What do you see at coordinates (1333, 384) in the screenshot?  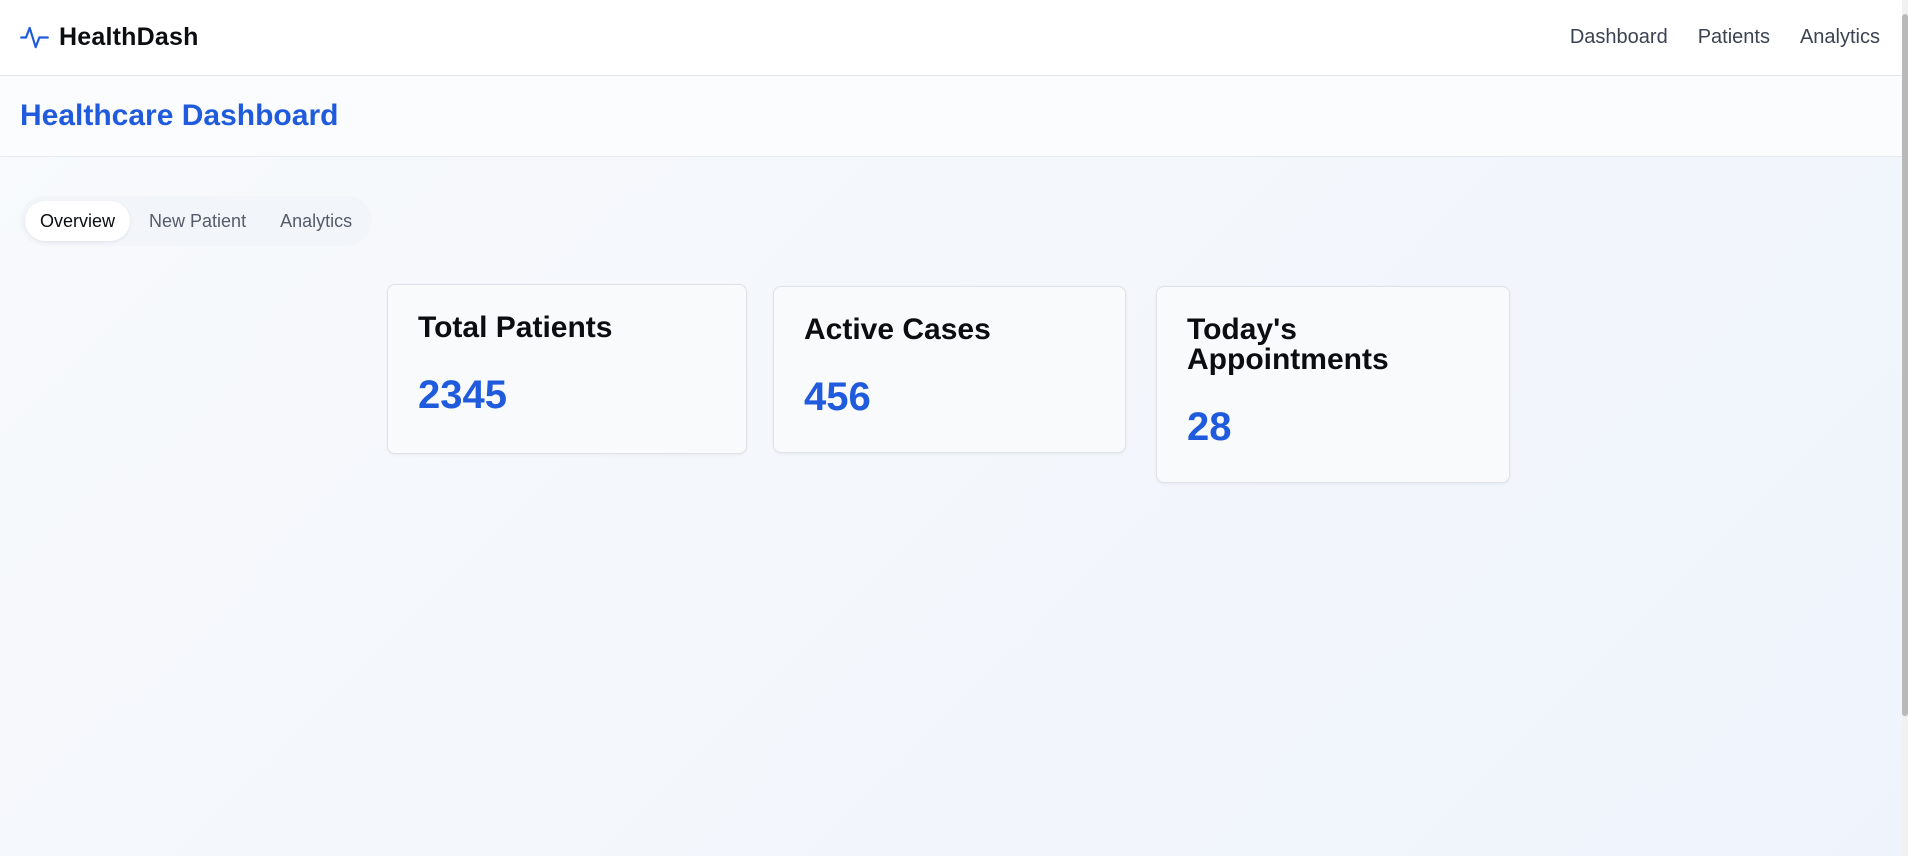 I see `stat-card-todays-appointments: Today's Appointments 28` at bounding box center [1333, 384].